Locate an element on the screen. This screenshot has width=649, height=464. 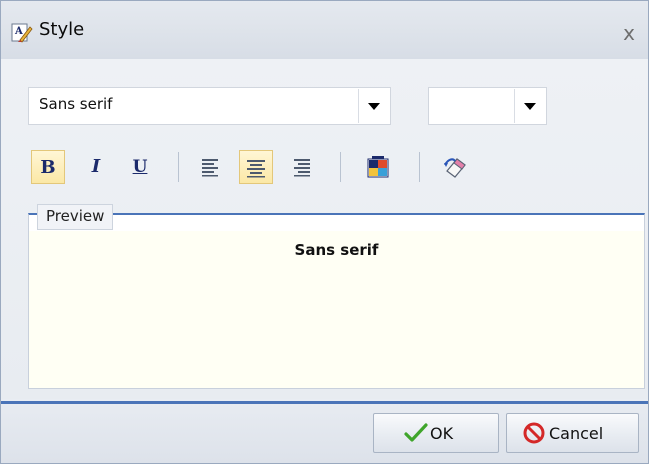
underline-glyph: U is located at coordinates (140, 167).